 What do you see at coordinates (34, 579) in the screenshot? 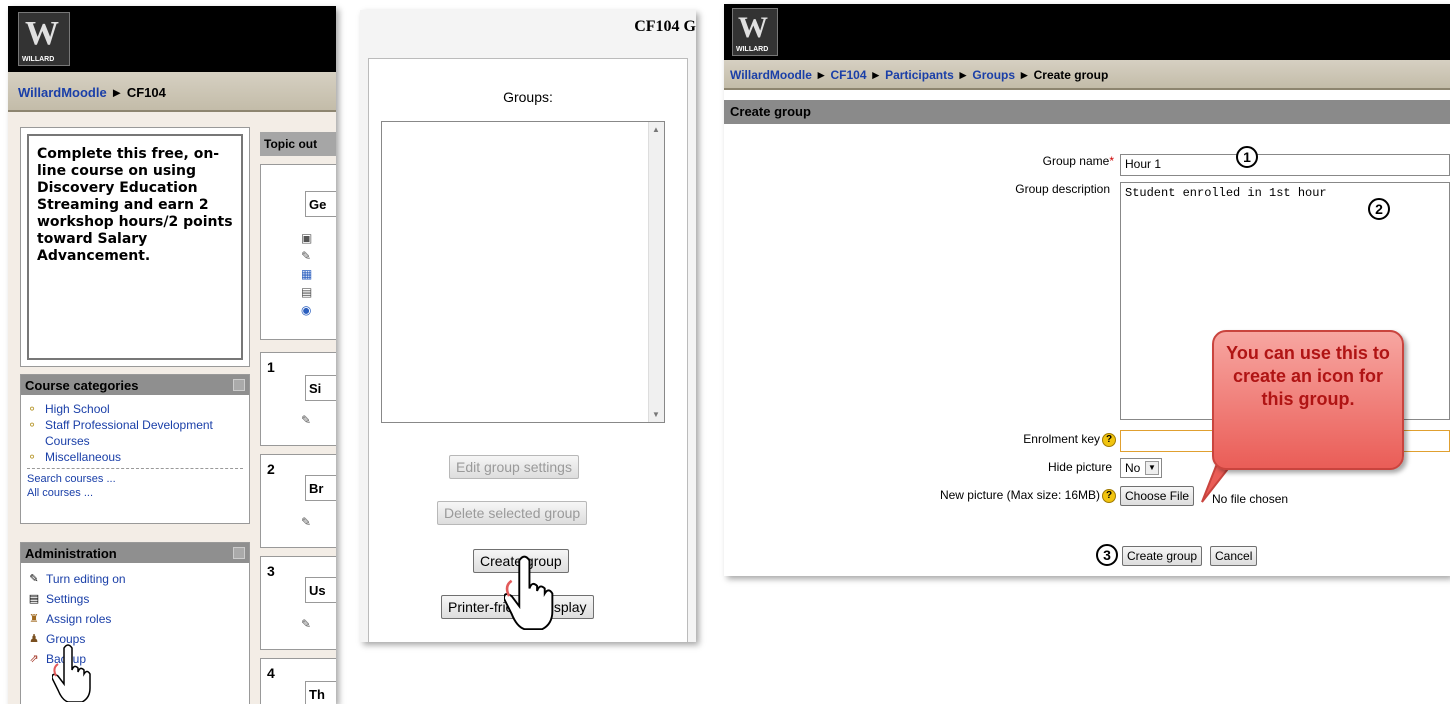
I see `pencil-icon: ✎` at bounding box center [34, 579].